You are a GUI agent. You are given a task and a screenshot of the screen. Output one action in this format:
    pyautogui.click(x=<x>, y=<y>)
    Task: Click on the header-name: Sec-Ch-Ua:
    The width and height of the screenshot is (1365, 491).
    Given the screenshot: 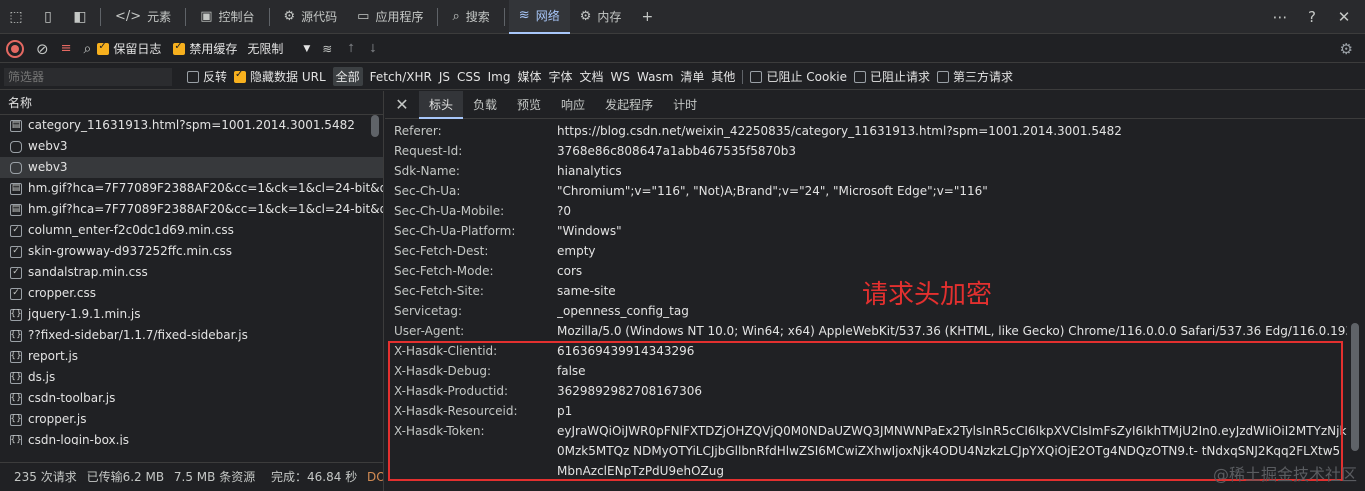 What is the action you would take?
    pyautogui.click(x=427, y=191)
    